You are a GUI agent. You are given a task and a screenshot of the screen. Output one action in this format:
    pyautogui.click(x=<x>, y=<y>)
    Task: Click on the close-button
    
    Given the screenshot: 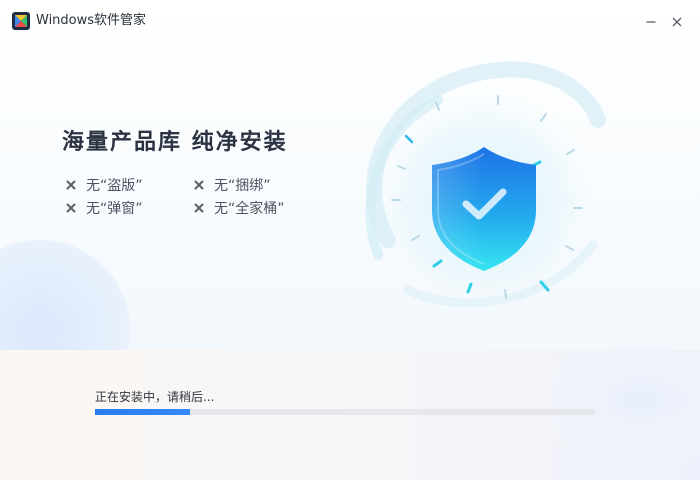 What is the action you would take?
    pyautogui.click(x=677, y=22)
    